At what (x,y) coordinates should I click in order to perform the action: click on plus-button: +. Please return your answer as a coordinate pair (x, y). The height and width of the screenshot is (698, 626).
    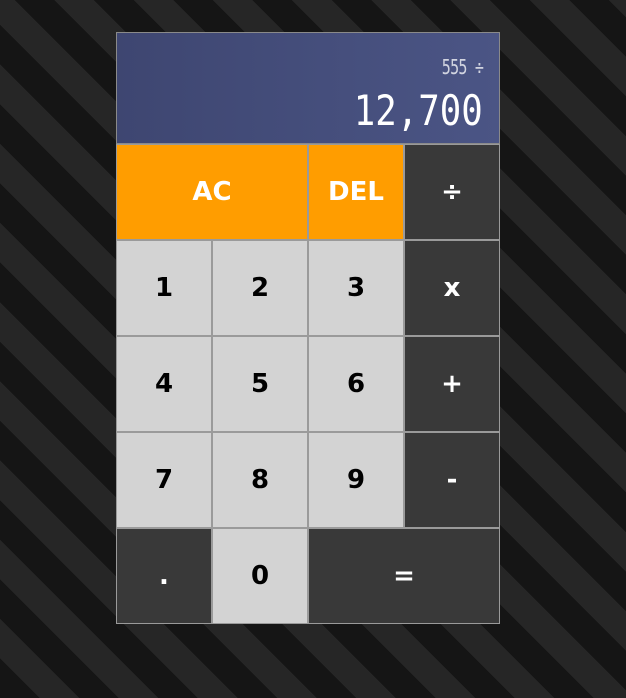
    Looking at the image, I should click on (452, 384).